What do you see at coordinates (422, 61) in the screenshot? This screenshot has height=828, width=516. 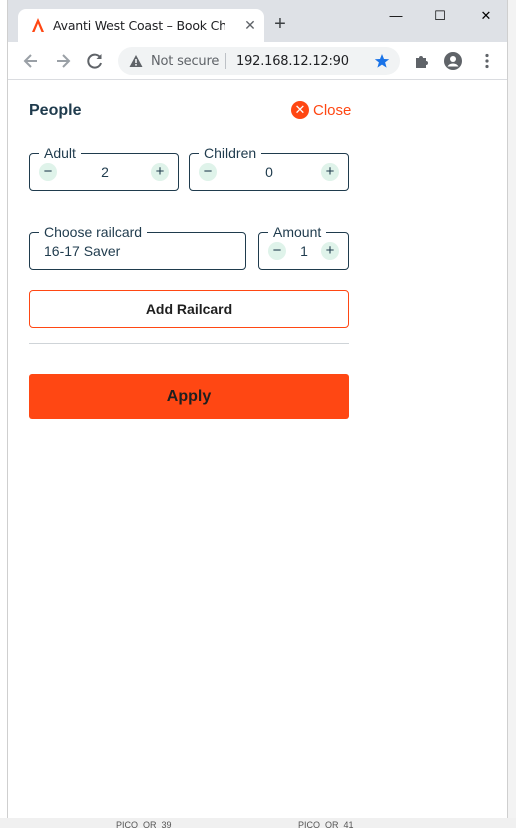 I see `puzzle-icon` at bounding box center [422, 61].